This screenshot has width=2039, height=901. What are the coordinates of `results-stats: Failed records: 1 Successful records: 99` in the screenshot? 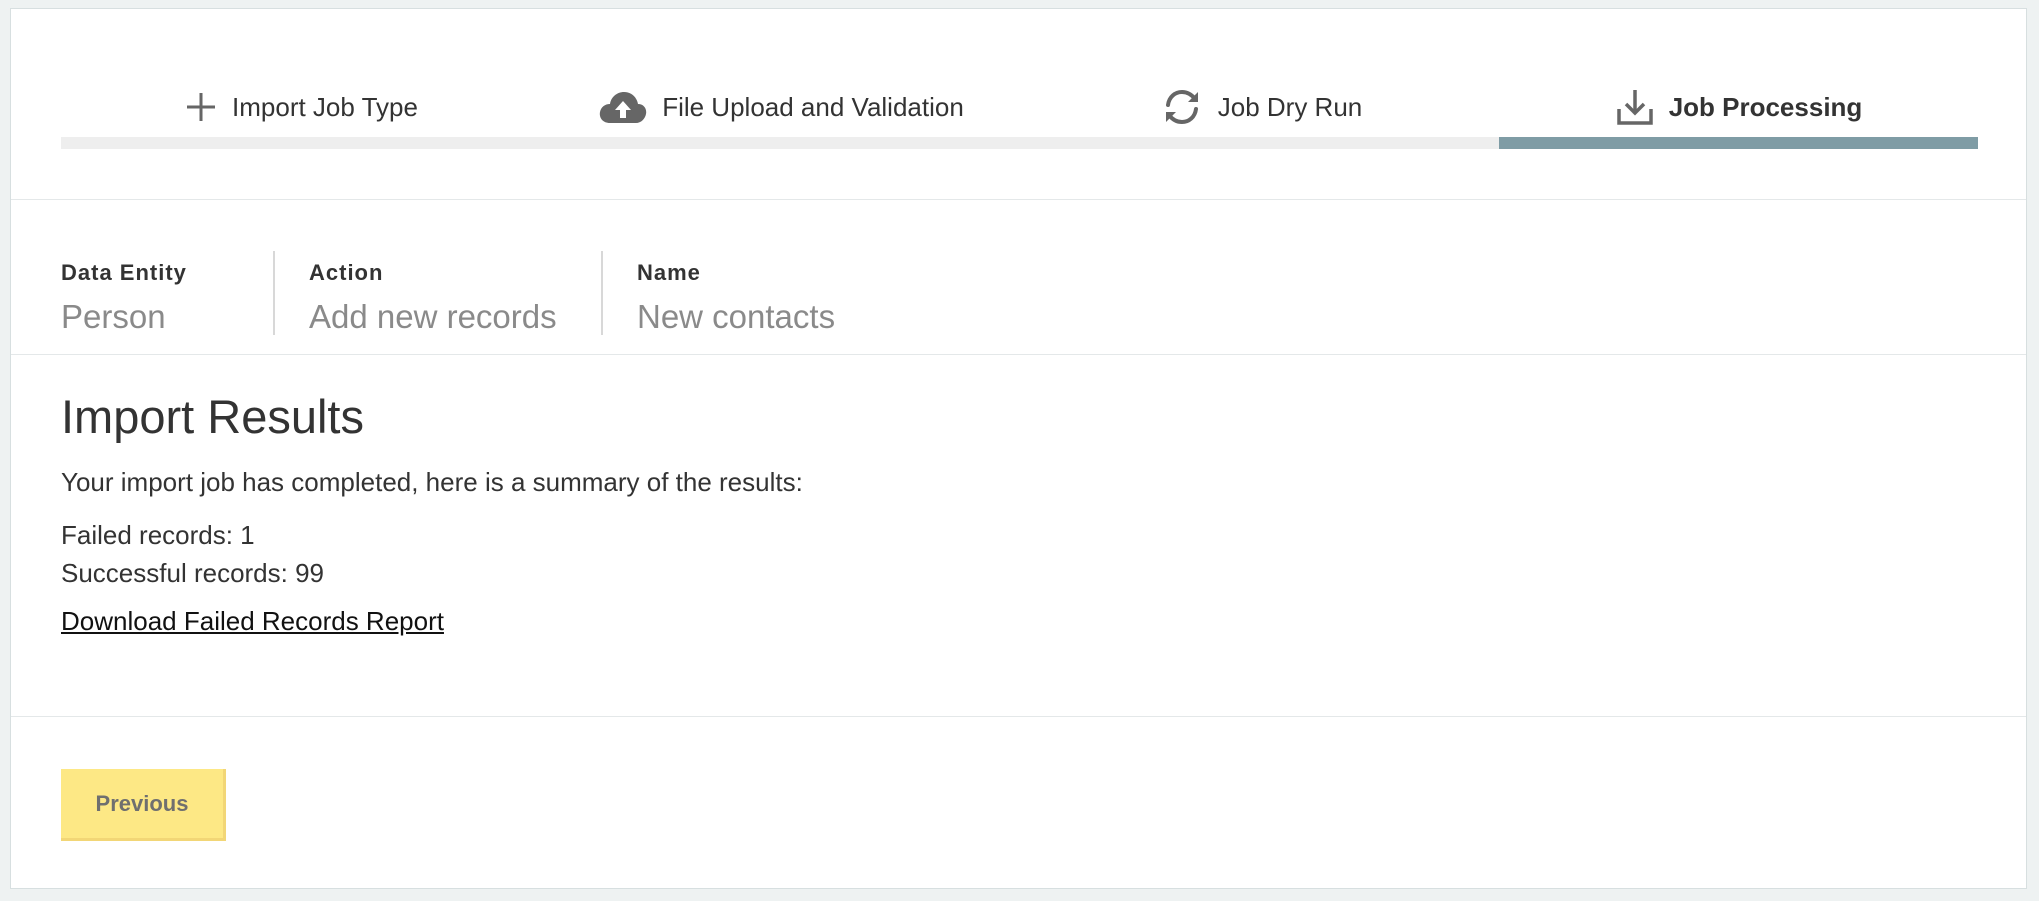 It's located at (961, 554).